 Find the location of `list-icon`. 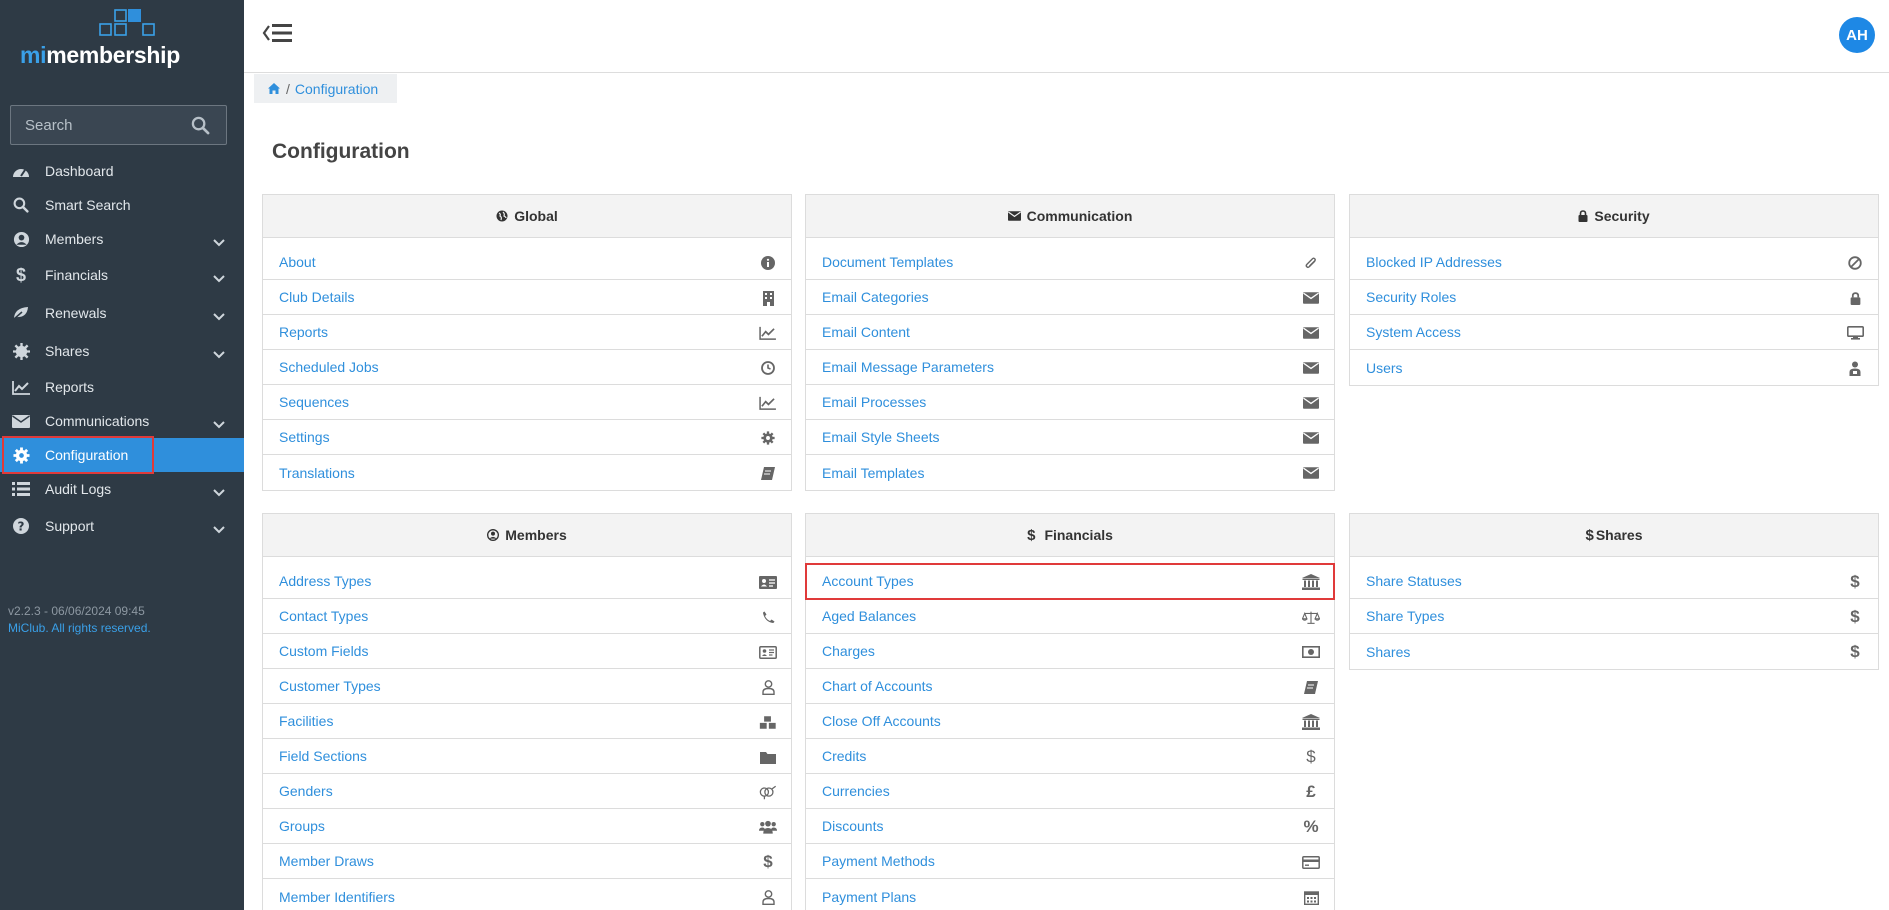

list-icon is located at coordinates (21, 489).